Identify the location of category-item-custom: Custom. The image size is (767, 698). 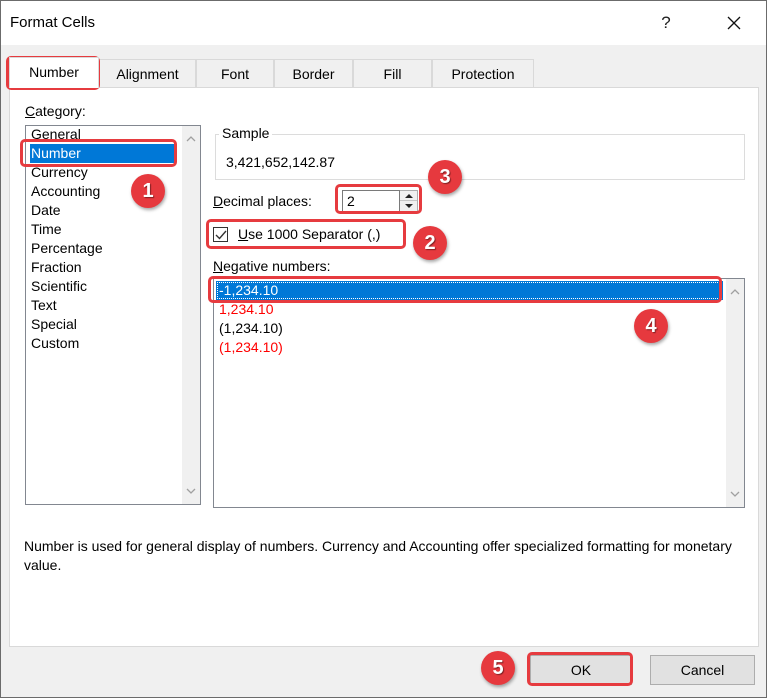
(103, 343).